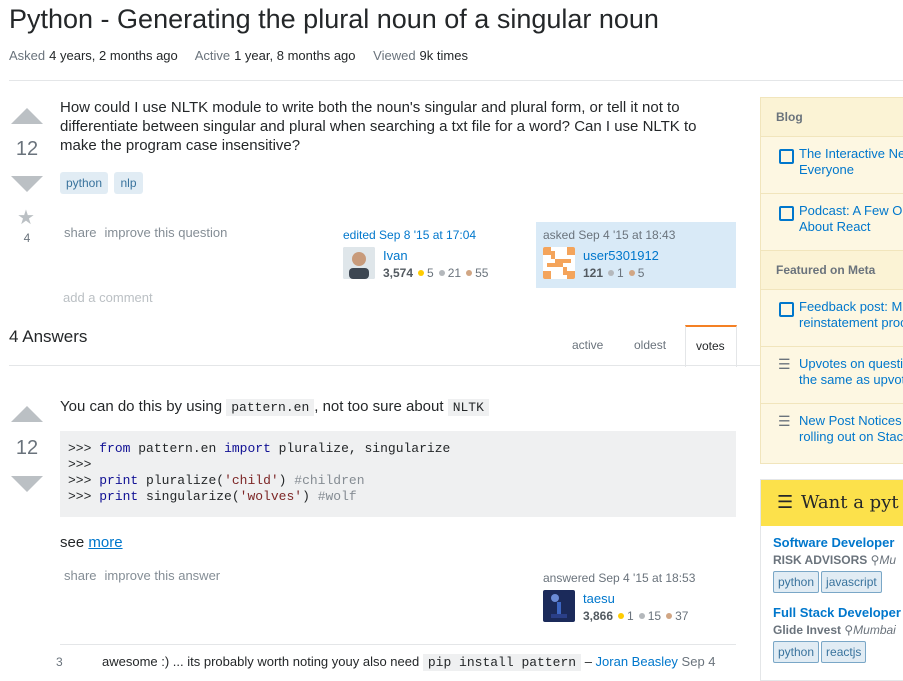  Describe the element at coordinates (80, 232) in the screenshot. I see `share-question-link: share` at that location.